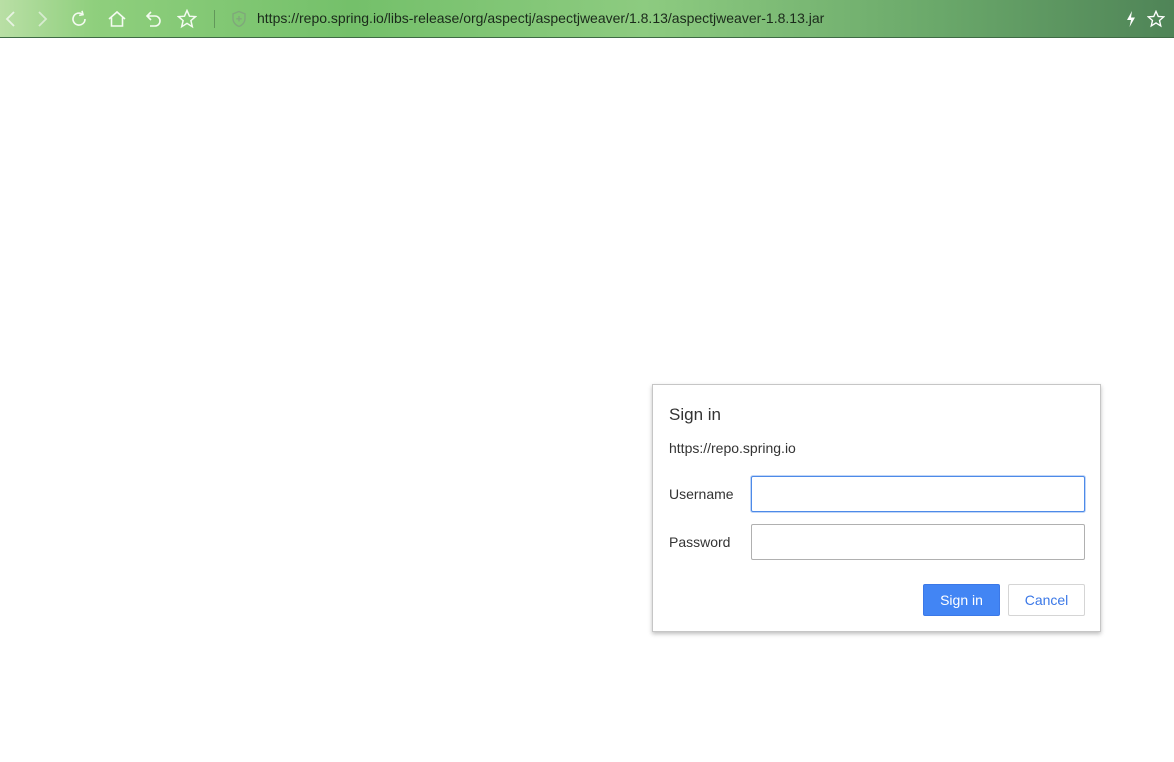  Describe the element at coordinates (961, 600) in the screenshot. I see `sign-in-button: Sign in` at that location.